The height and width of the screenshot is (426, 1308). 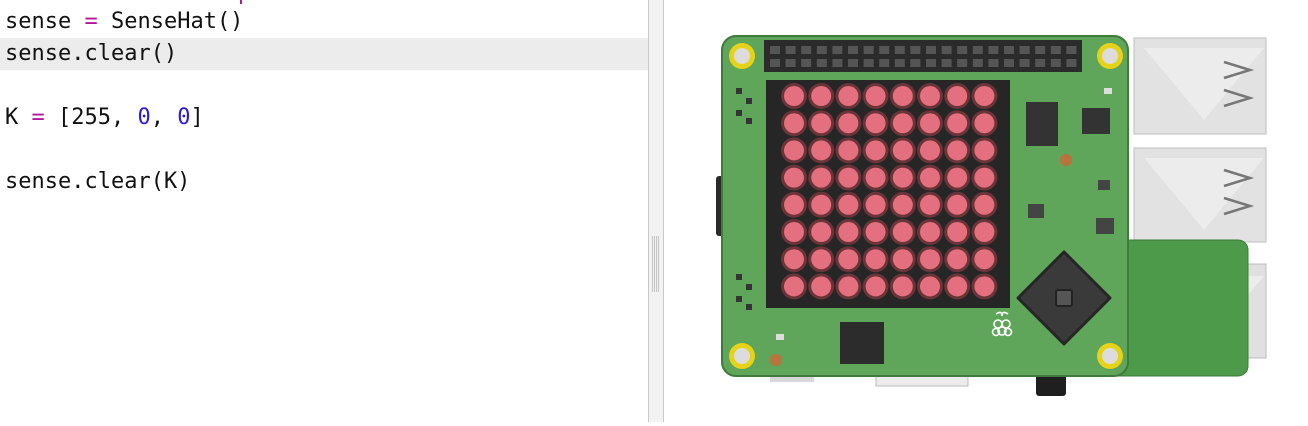 What do you see at coordinates (241, 2) in the screenshot?
I see `text-caret` at bounding box center [241, 2].